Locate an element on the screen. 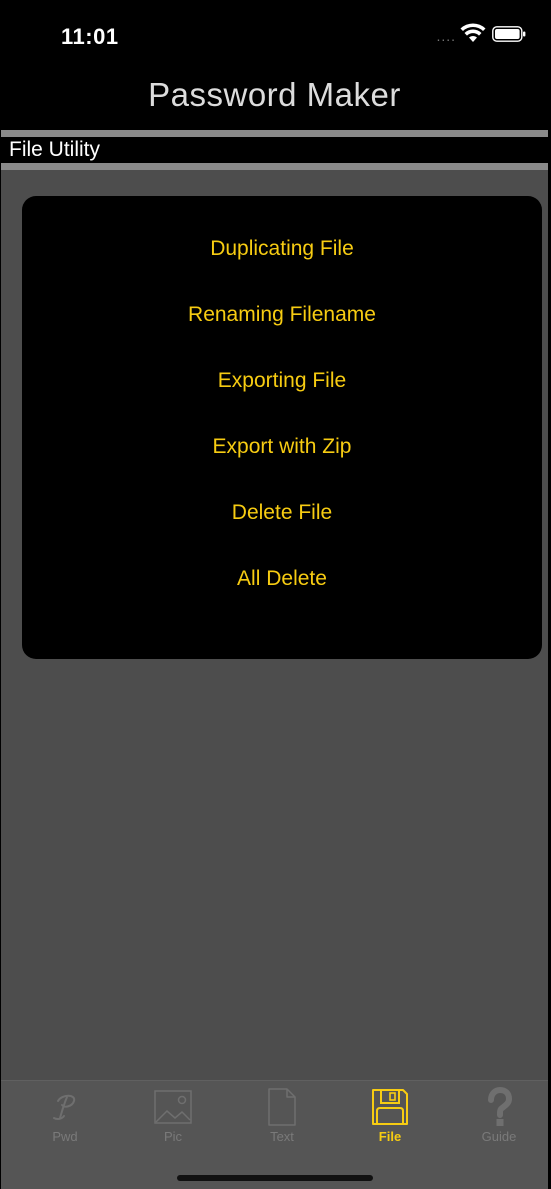  tab-label: Pic is located at coordinates (173, 1136).